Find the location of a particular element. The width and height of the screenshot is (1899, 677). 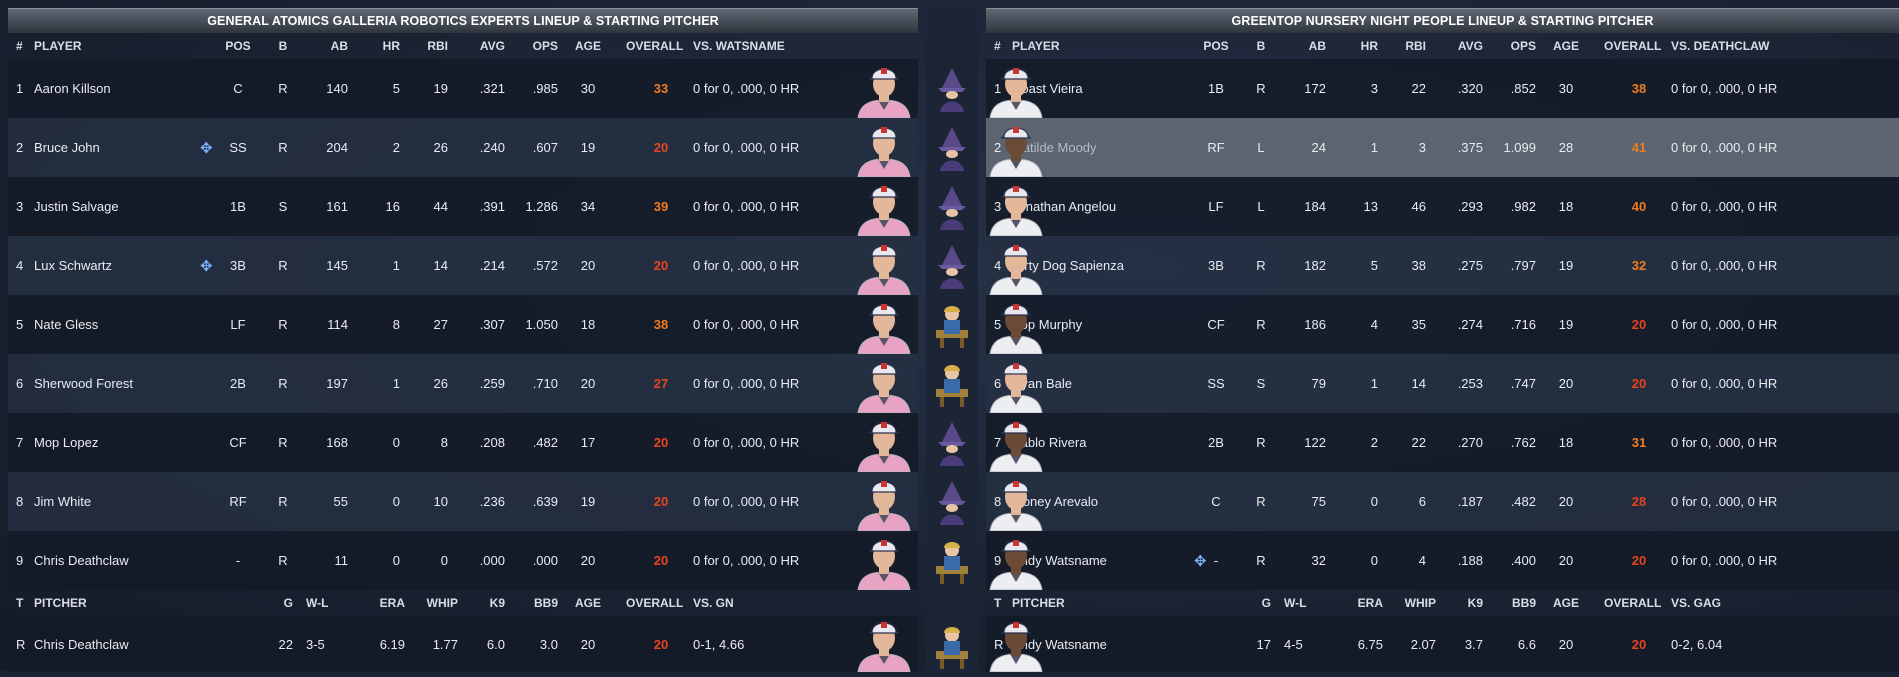

left-pitcher-header-k9: K9 is located at coordinates (487, 603).